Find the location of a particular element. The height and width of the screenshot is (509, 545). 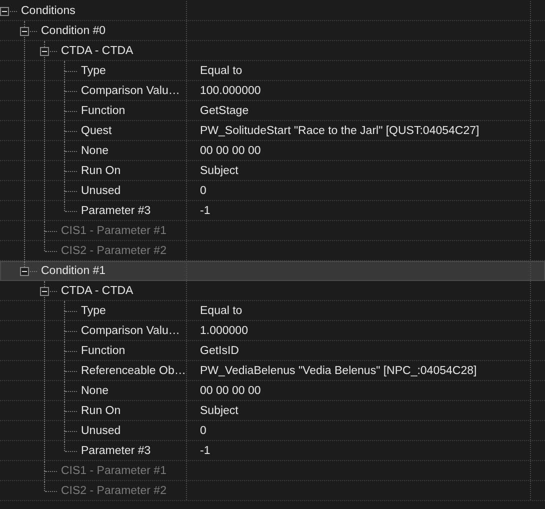

tree-row: Comparison Valu… 1.000000 is located at coordinates (272, 331).